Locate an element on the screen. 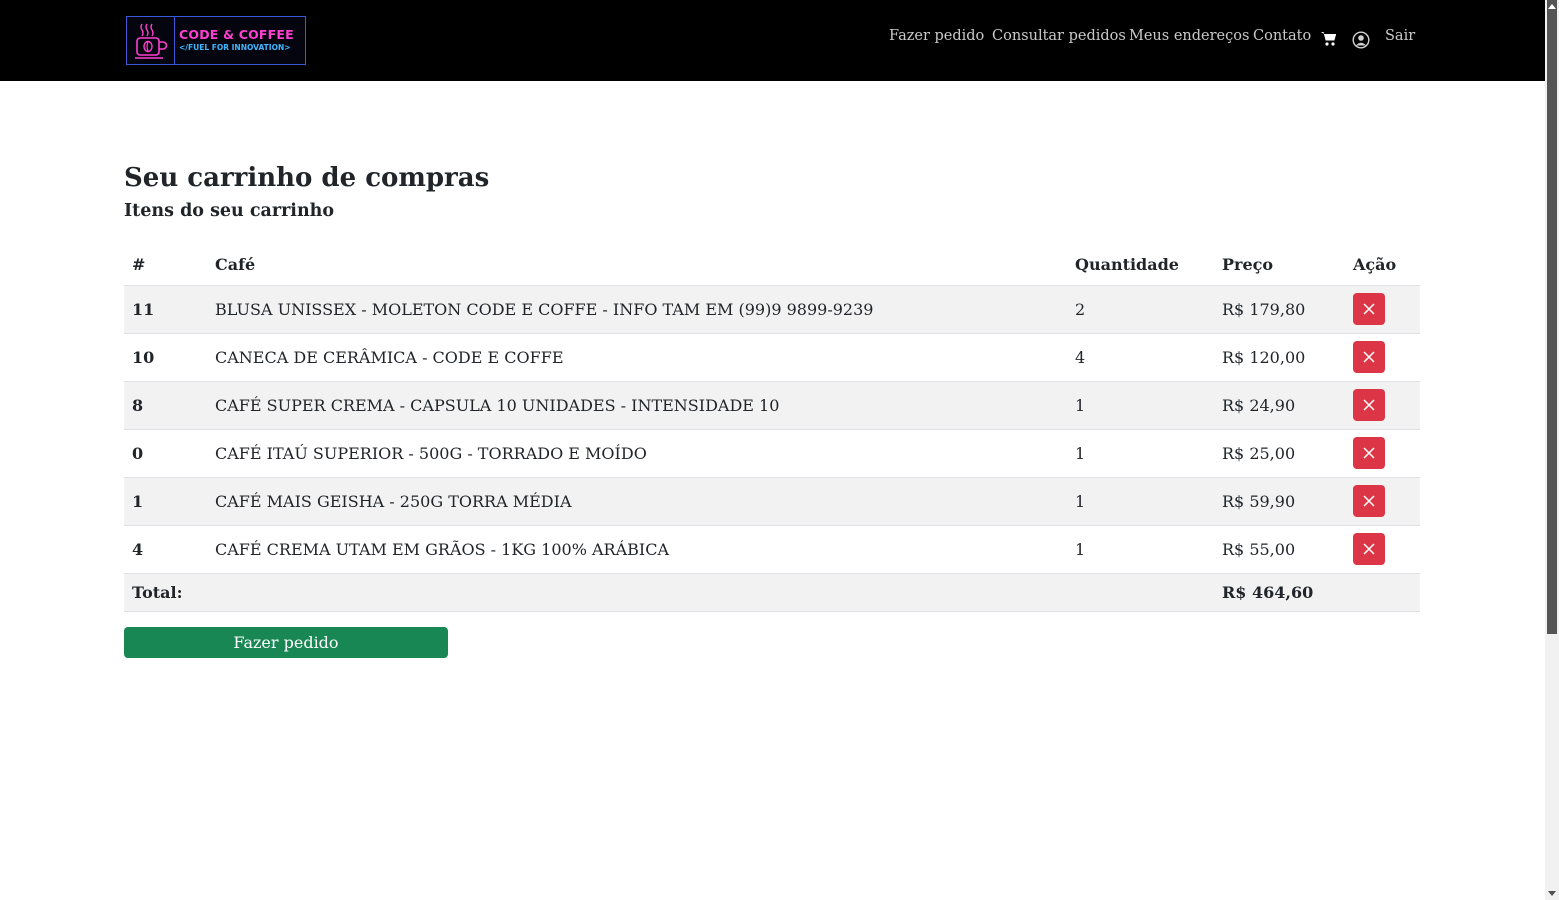 Image resolution: width=1559 pixels, height=900 pixels. item-price: R$ 120,00 is located at coordinates (1279, 357).